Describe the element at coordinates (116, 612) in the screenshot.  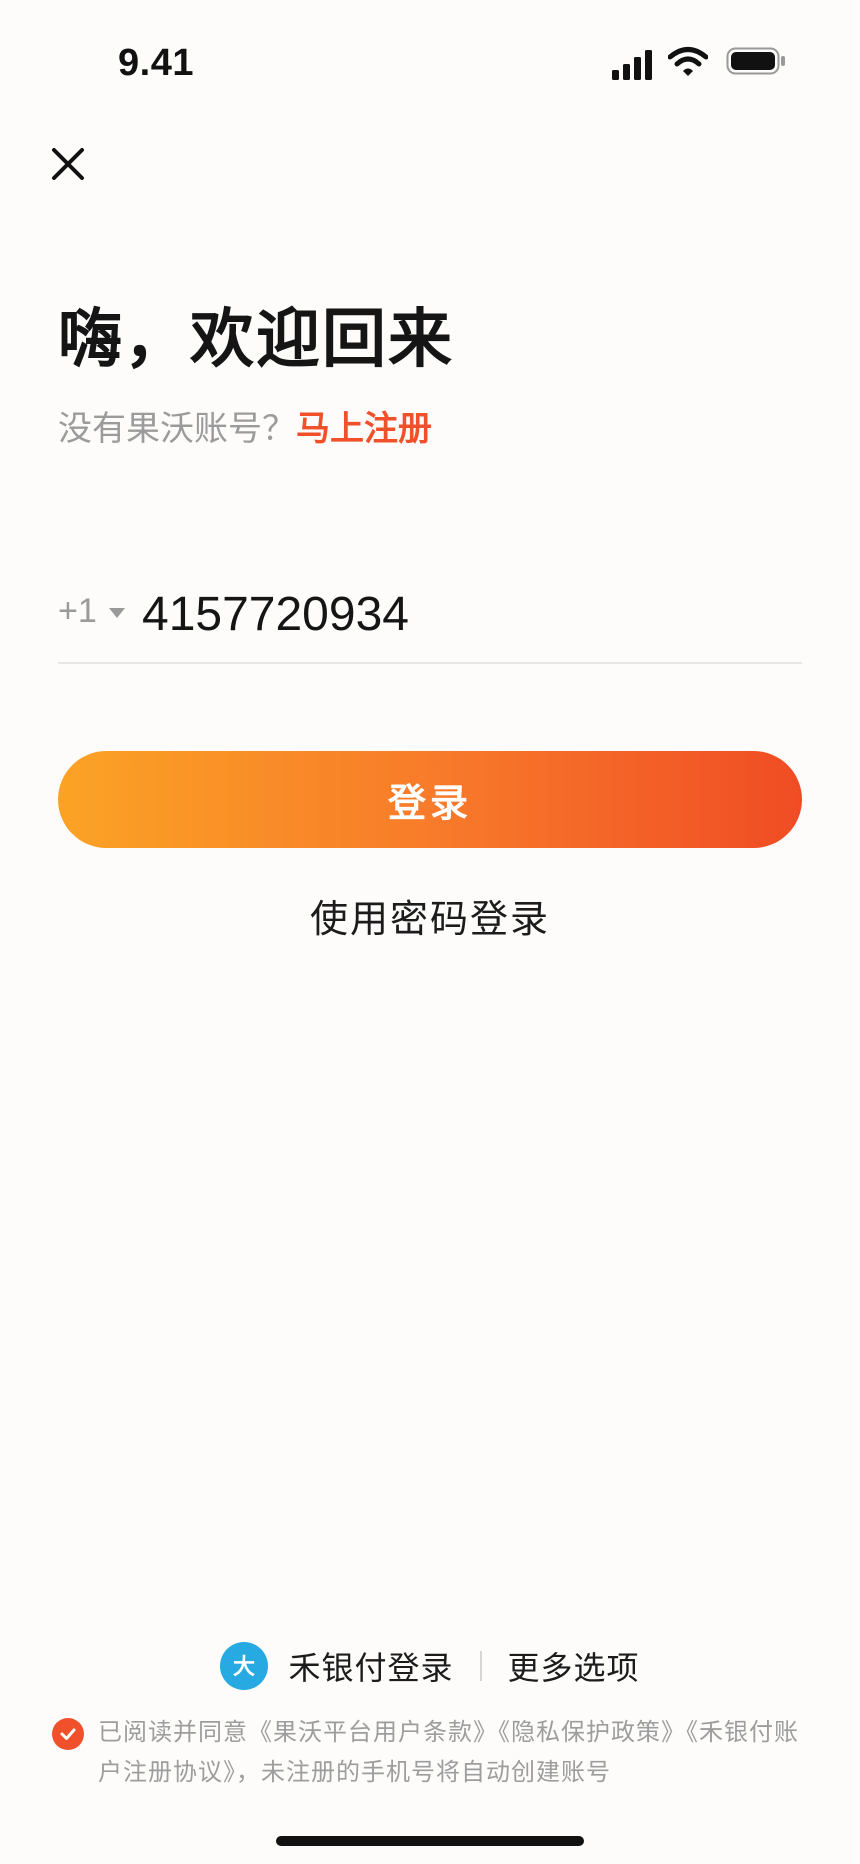
I see `chevron-down-icon` at that location.